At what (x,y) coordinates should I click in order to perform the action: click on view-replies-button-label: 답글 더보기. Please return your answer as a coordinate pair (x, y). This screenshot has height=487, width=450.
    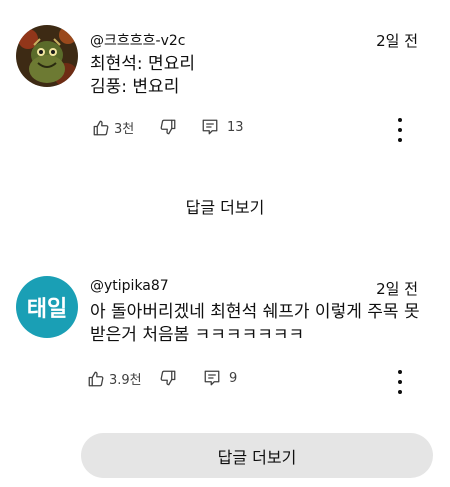
    Looking at the image, I should click on (257, 457).